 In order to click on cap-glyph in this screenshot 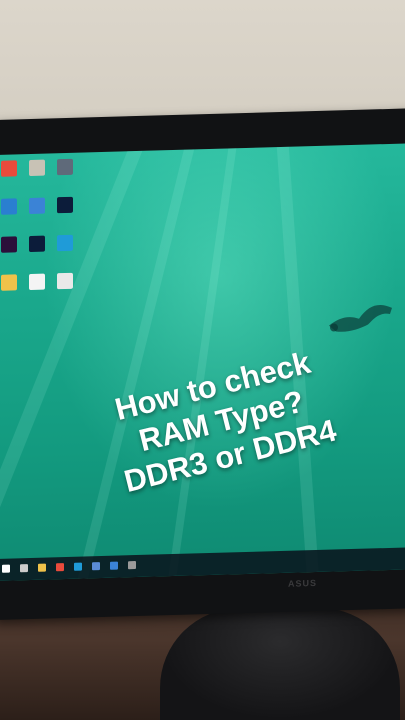, I will do `click(37, 282)`.